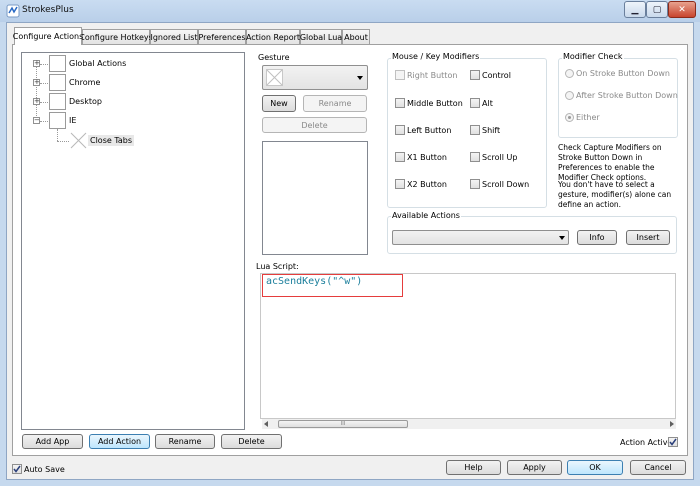  Describe the element at coordinates (475, 130) in the screenshot. I see `shift-checkbox` at that location.